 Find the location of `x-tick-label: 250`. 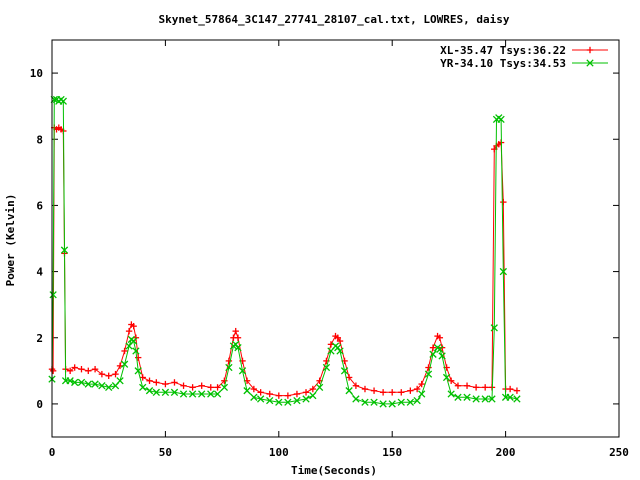

x-tick-label: 250 is located at coordinates (619, 452).